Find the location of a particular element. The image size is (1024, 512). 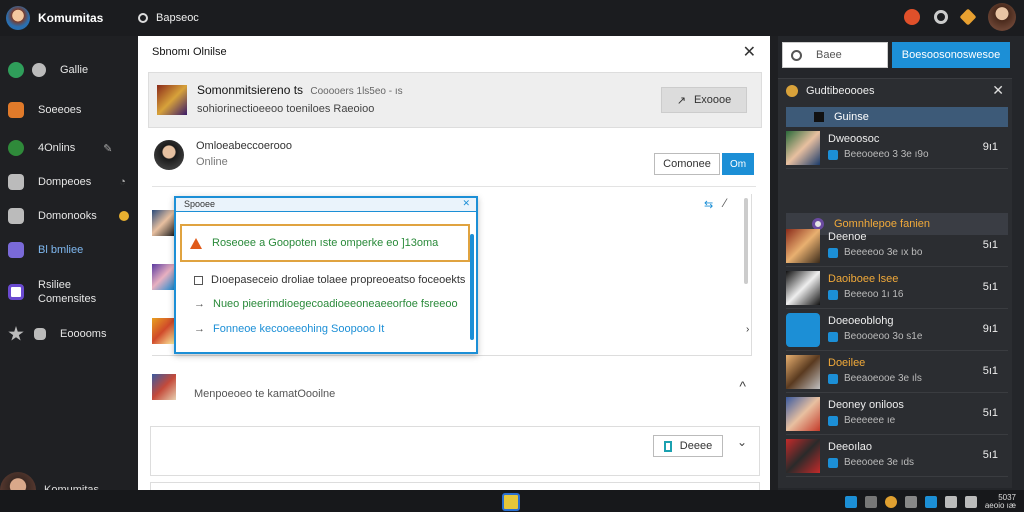

brand: Komumitas is located at coordinates (69, 18).